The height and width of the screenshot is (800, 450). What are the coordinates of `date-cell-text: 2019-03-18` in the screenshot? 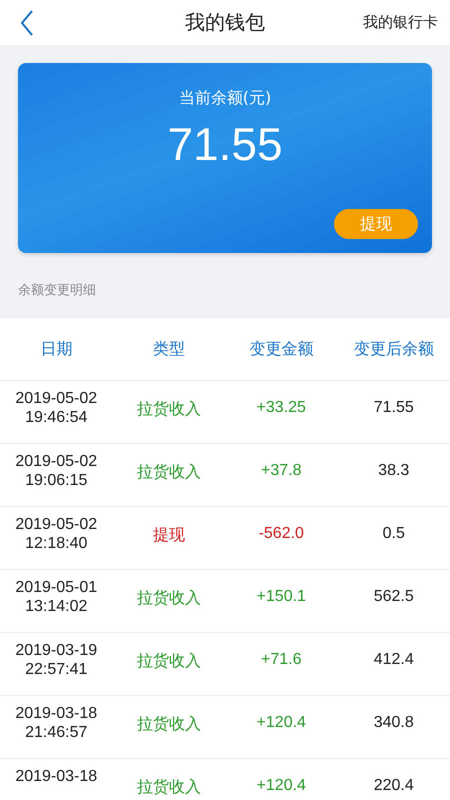 It's located at (56, 776).